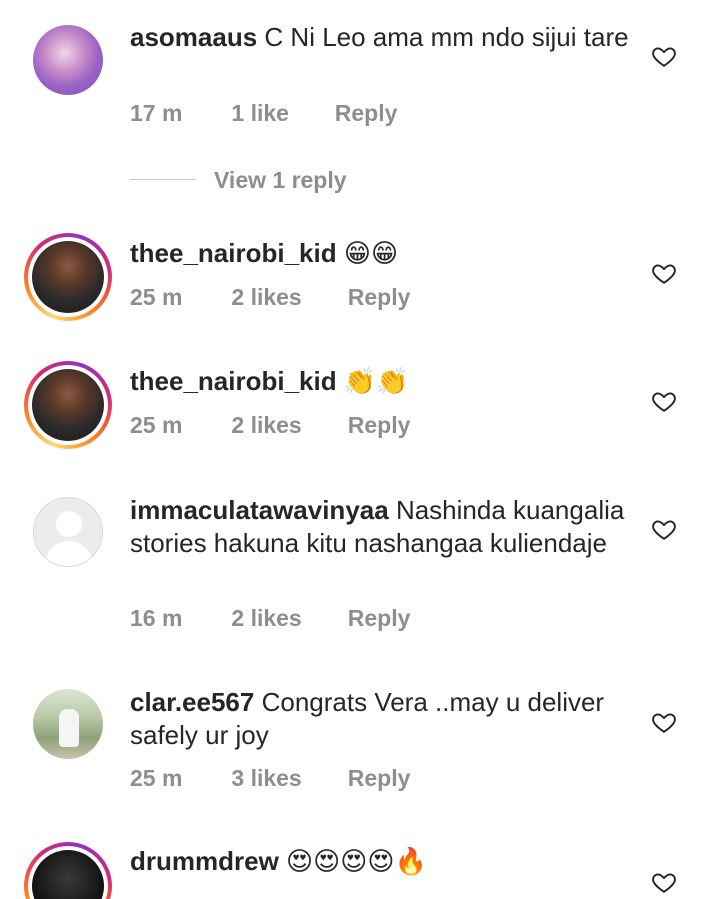 The image size is (720, 899). I want to click on view-replies-label: View 1 reply, so click(280, 180).